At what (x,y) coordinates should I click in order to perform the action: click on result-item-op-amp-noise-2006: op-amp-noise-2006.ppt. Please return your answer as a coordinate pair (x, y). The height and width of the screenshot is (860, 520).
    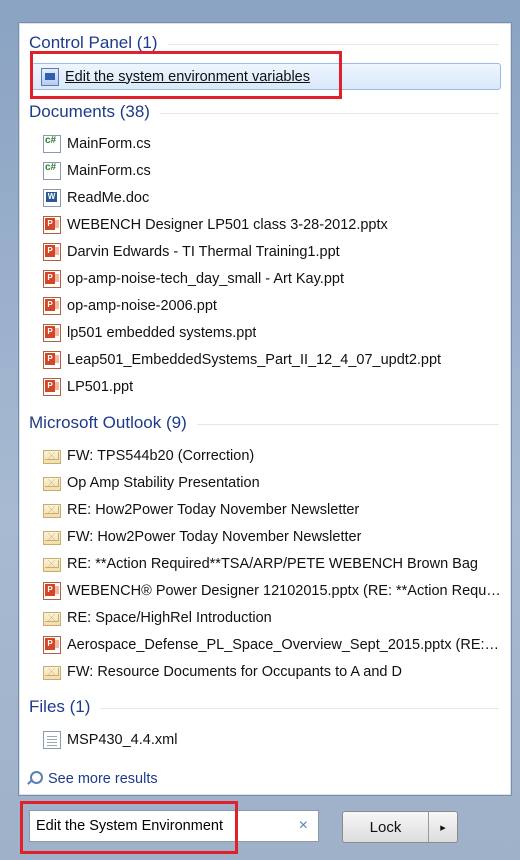
    Looking at the image, I should click on (272, 305).